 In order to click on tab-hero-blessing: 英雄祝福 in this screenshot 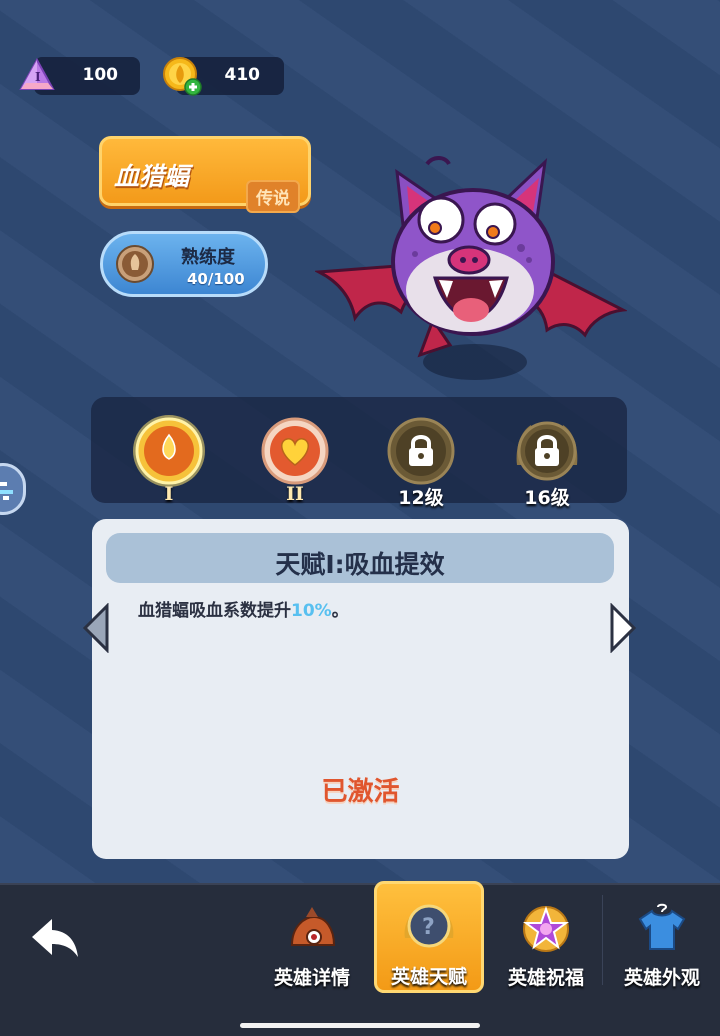, I will do `click(546, 940)`.